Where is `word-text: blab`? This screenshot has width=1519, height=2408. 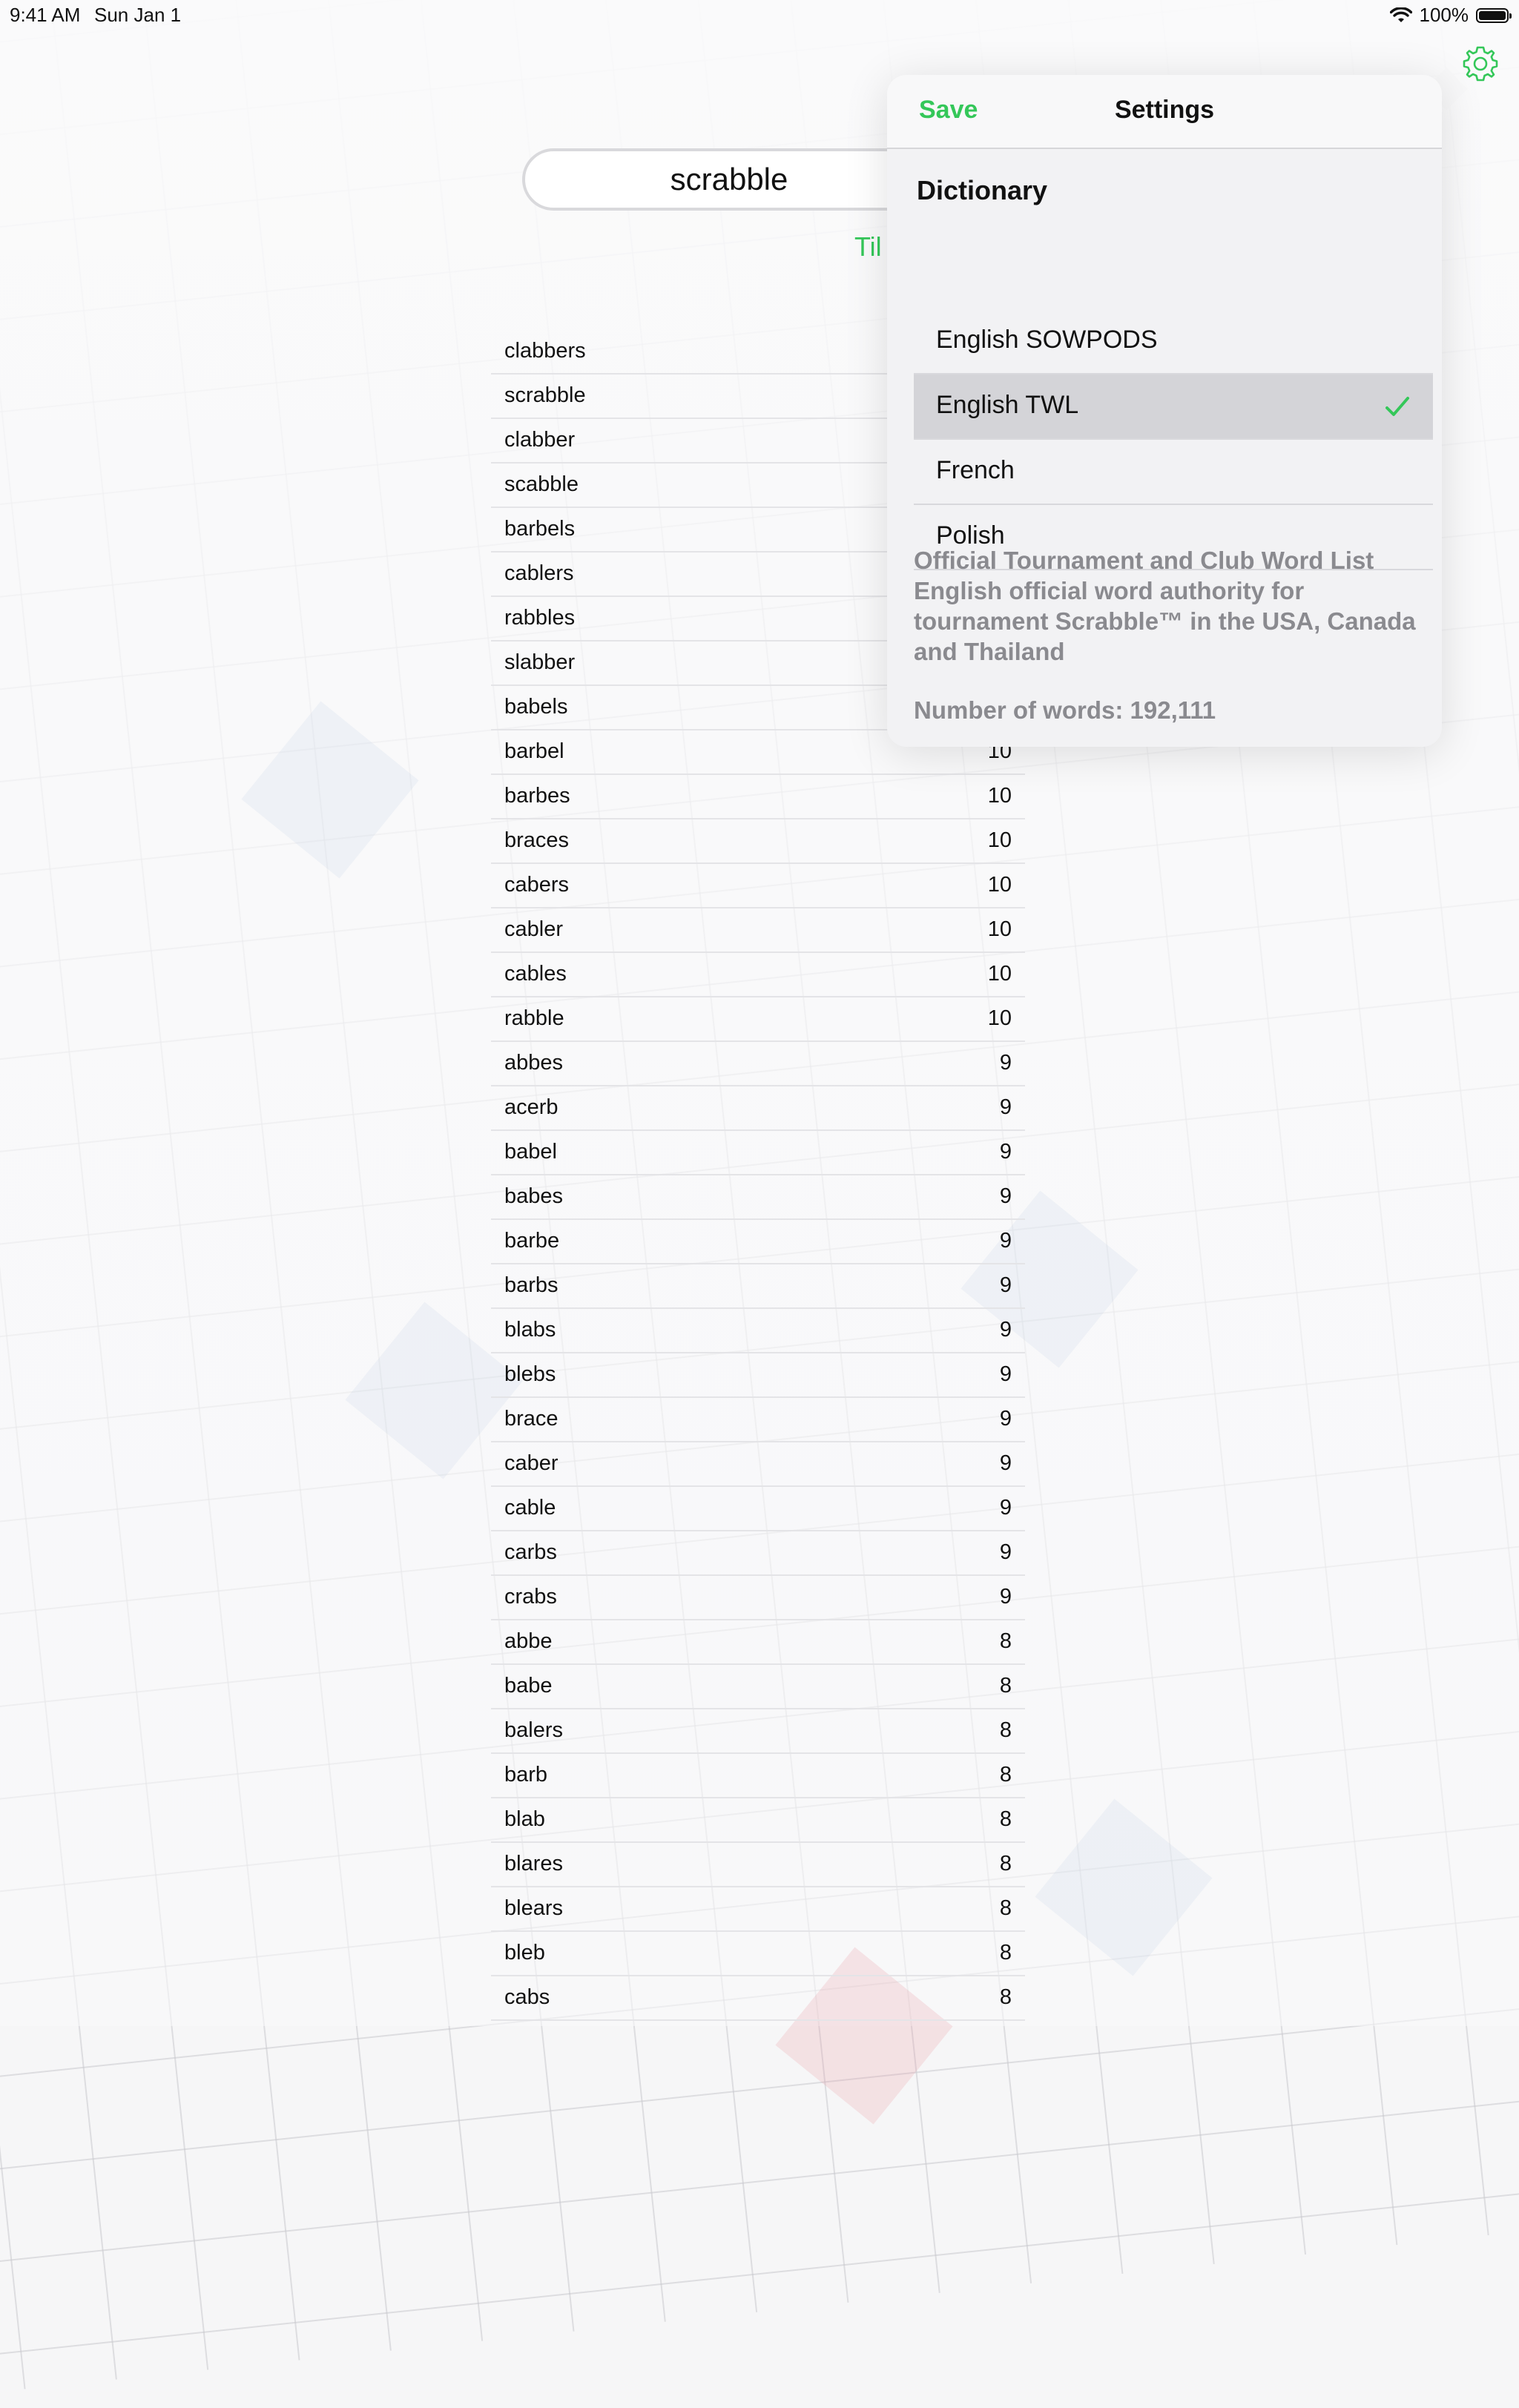
word-text: blab is located at coordinates (524, 1819).